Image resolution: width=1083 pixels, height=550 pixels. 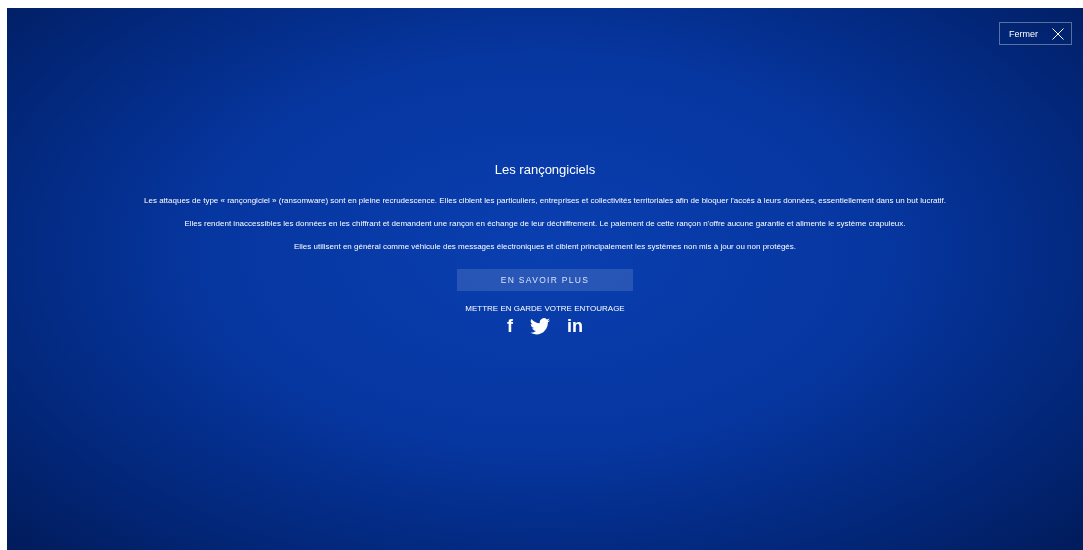 What do you see at coordinates (1035, 33) in the screenshot?
I see `close-button: Fermer` at bounding box center [1035, 33].